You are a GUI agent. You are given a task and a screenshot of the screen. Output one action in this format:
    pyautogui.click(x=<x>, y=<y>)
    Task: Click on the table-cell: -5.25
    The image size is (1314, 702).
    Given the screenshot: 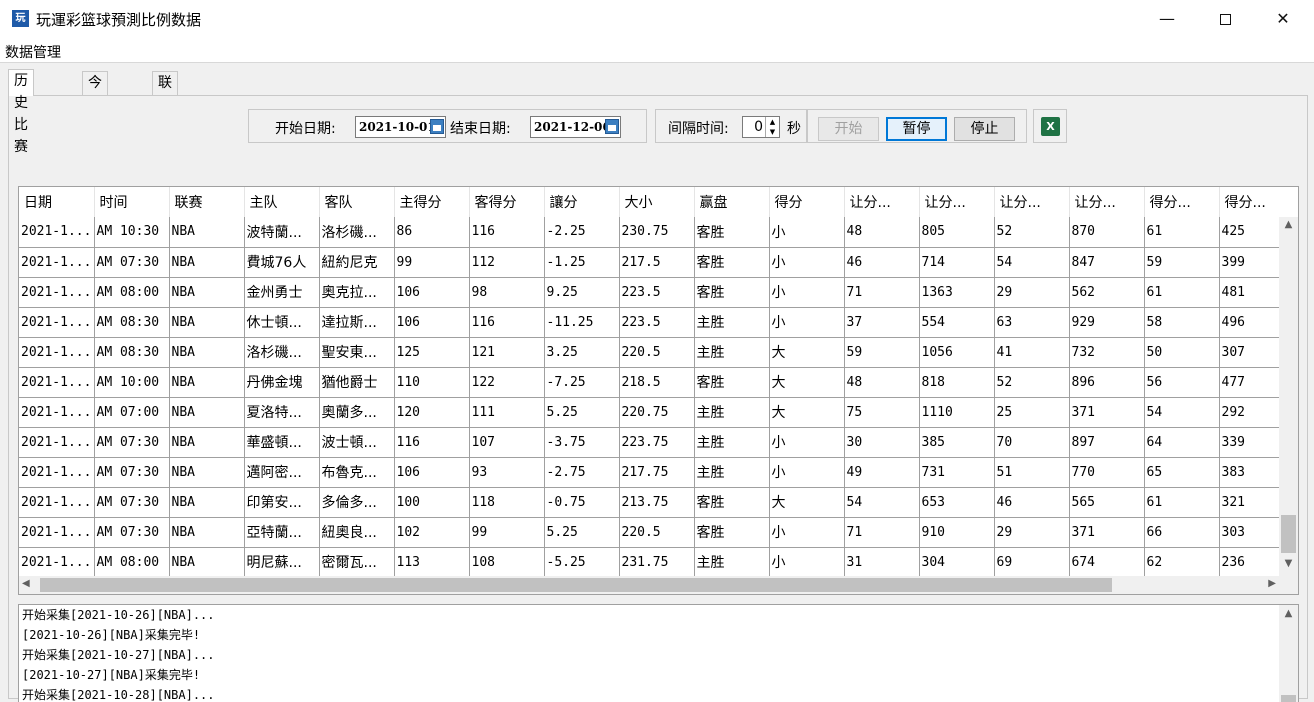 What is the action you would take?
    pyautogui.click(x=582, y=562)
    